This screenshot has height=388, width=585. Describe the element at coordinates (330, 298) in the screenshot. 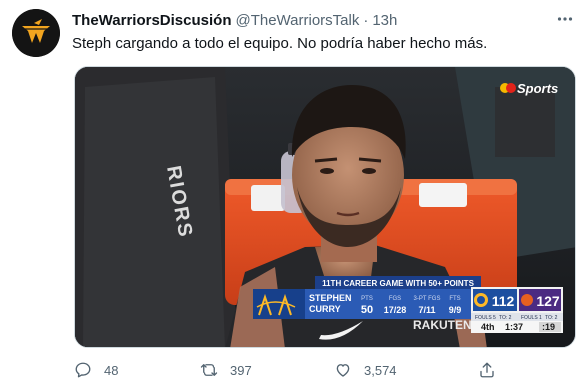

I see `player-first-name: STEPHEN` at that location.